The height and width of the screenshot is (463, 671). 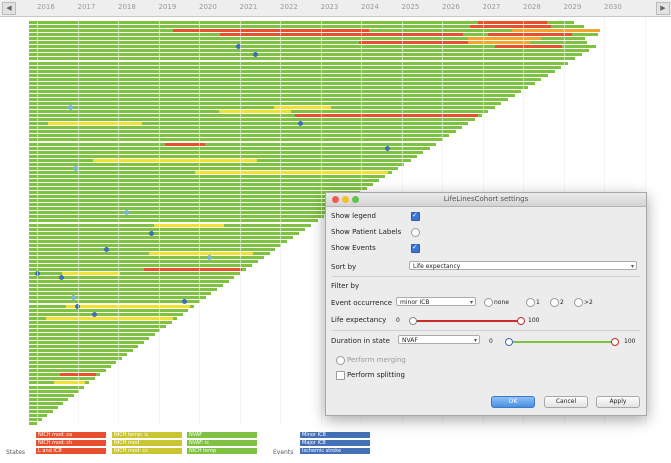 I want to click on duration-slider-track, so click(x=561, y=342).